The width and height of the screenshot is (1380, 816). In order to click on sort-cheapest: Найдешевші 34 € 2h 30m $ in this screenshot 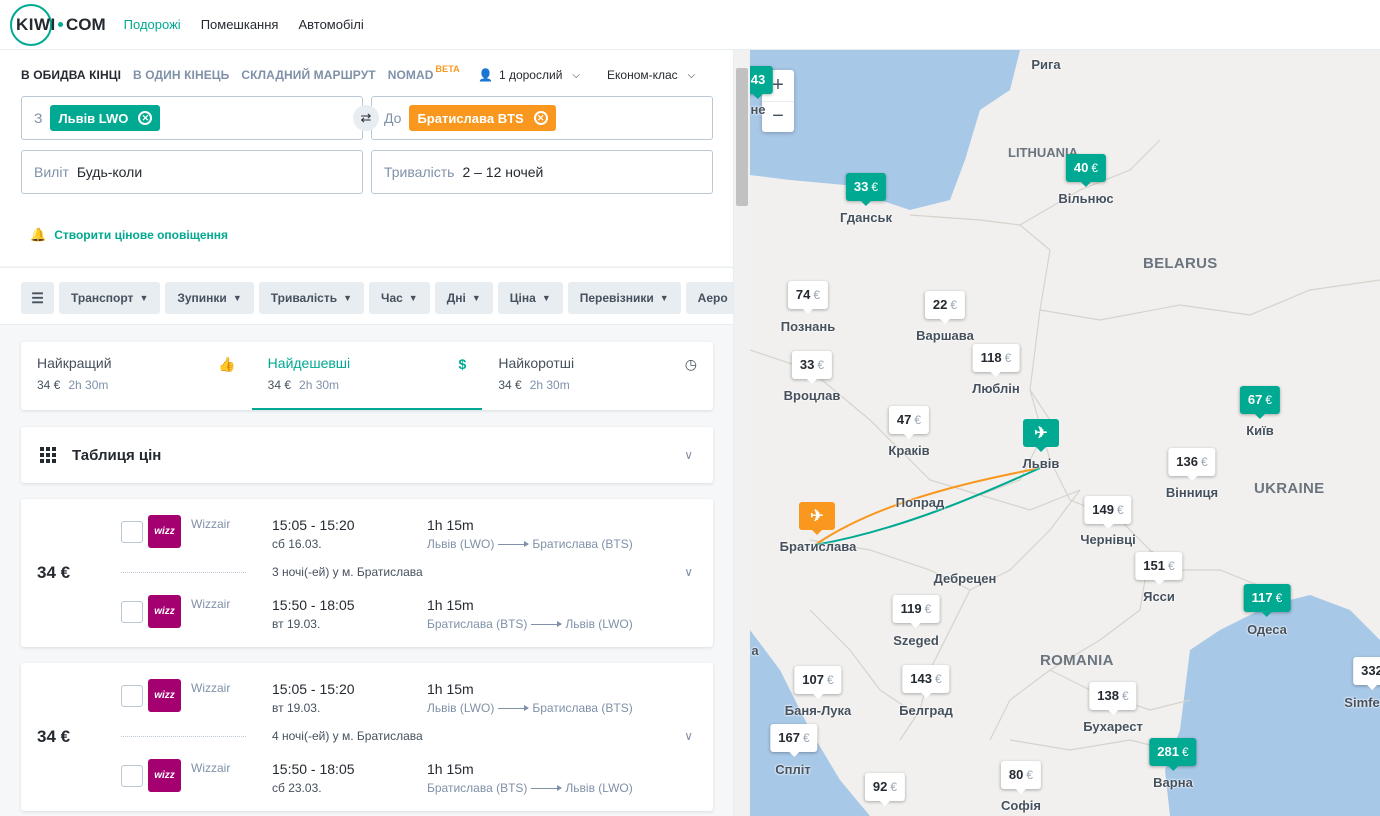, I will do `click(367, 376)`.